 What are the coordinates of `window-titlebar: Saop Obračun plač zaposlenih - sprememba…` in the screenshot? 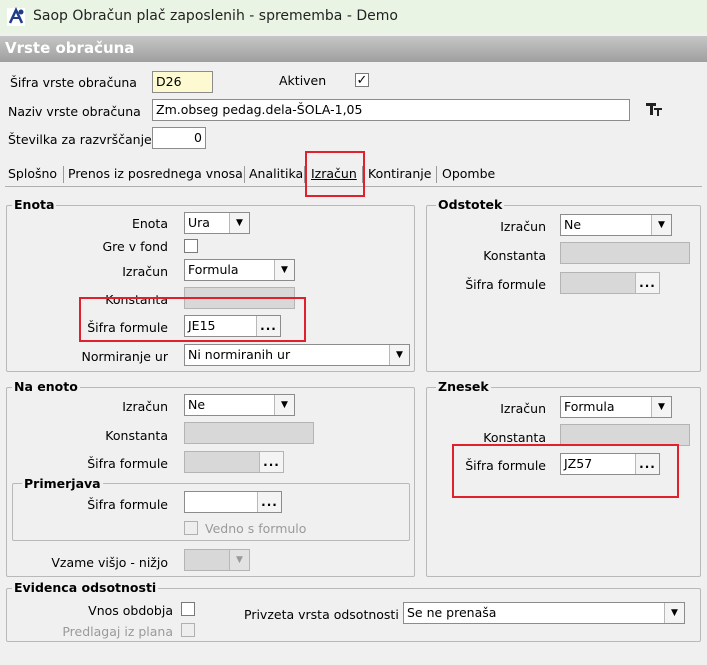 It's located at (353, 17).